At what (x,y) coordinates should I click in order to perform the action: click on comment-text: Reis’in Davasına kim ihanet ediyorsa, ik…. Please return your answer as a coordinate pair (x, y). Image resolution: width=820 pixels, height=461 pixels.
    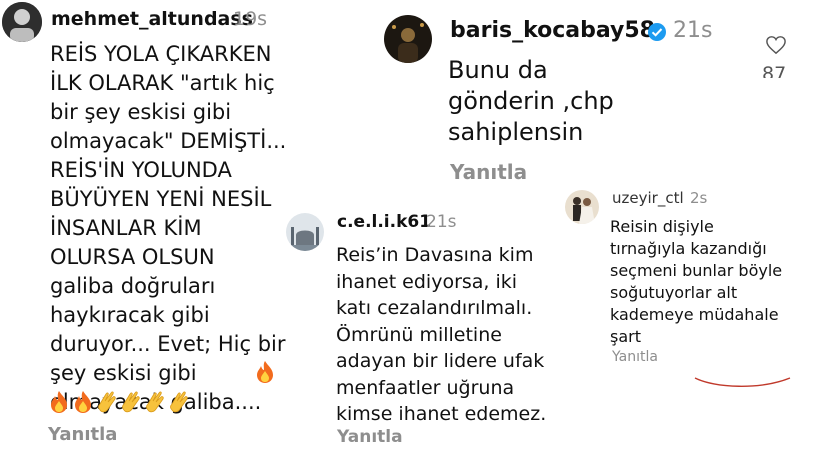
    Looking at the image, I should click on (441, 334).